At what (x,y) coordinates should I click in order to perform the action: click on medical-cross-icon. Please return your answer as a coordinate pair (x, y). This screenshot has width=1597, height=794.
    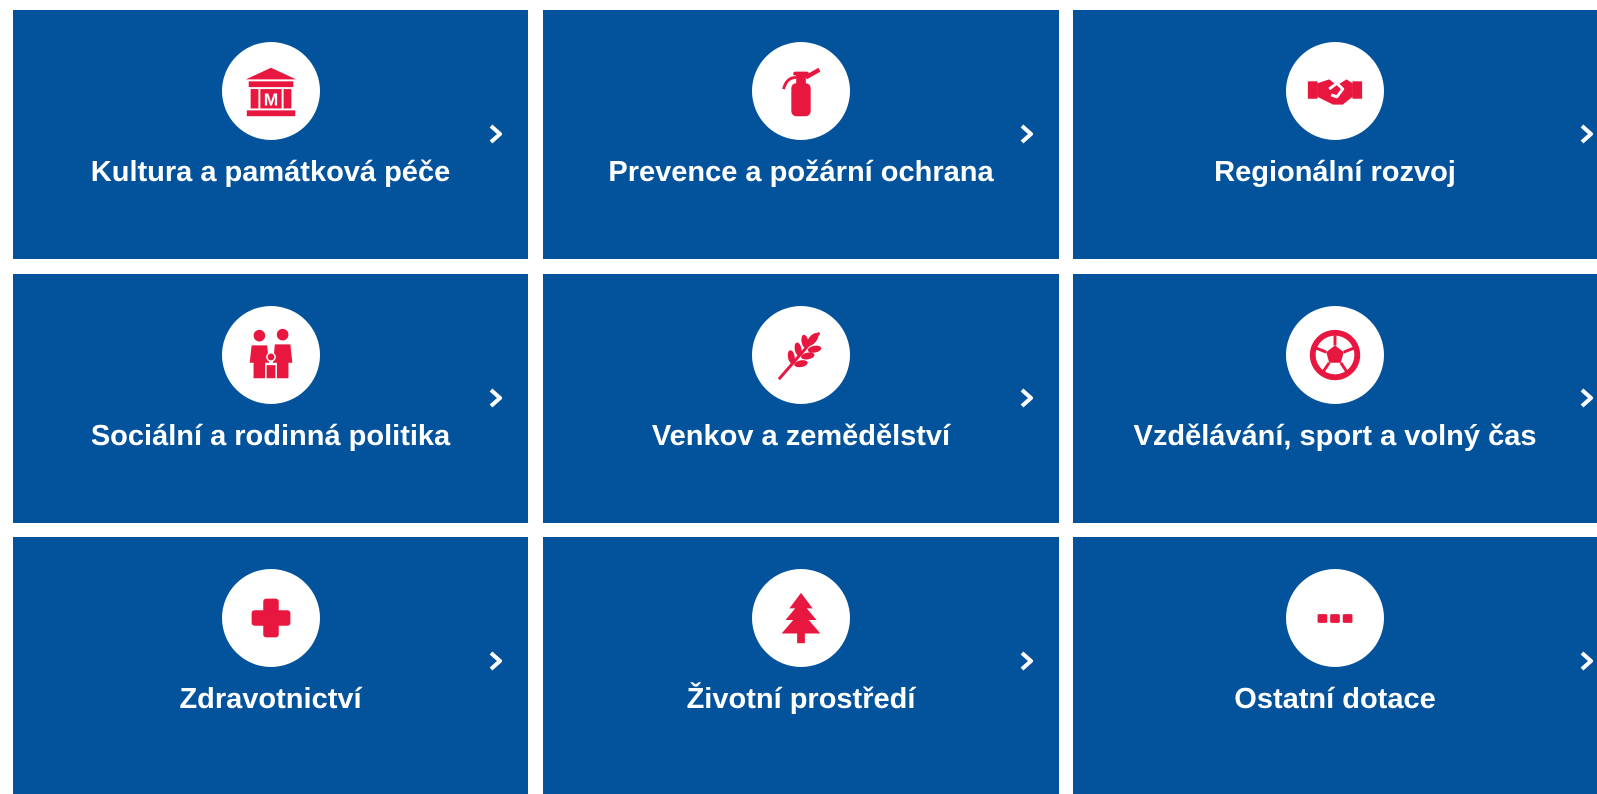
    Looking at the image, I should click on (270, 618).